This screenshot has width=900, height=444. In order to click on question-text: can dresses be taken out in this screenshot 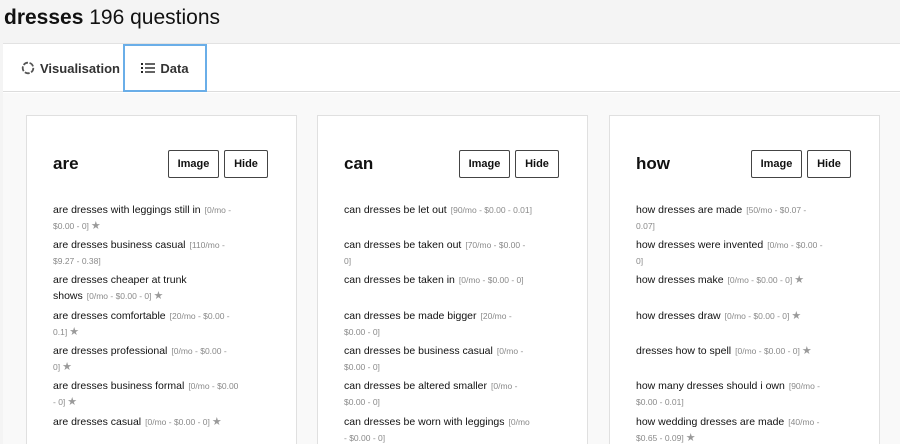, I will do `click(402, 245)`.